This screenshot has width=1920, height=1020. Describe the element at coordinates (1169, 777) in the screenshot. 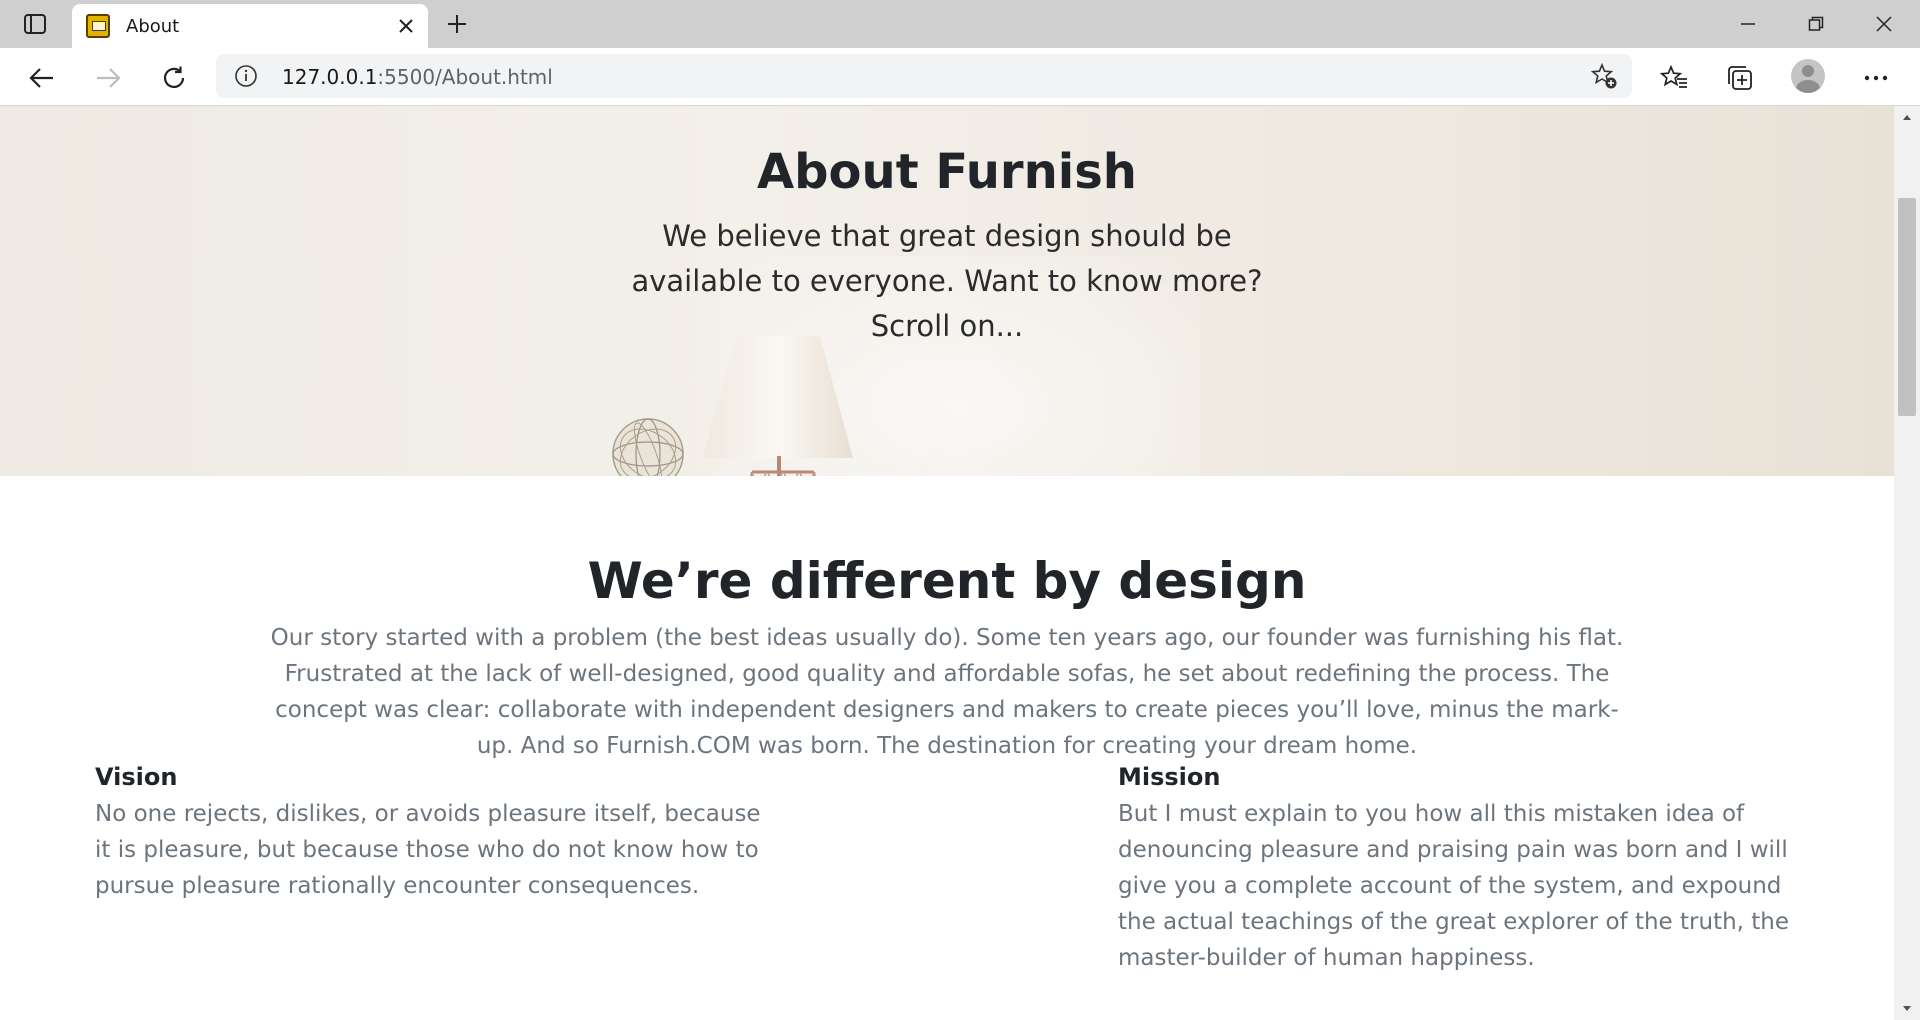

I see `mission-heading: Mission` at that location.